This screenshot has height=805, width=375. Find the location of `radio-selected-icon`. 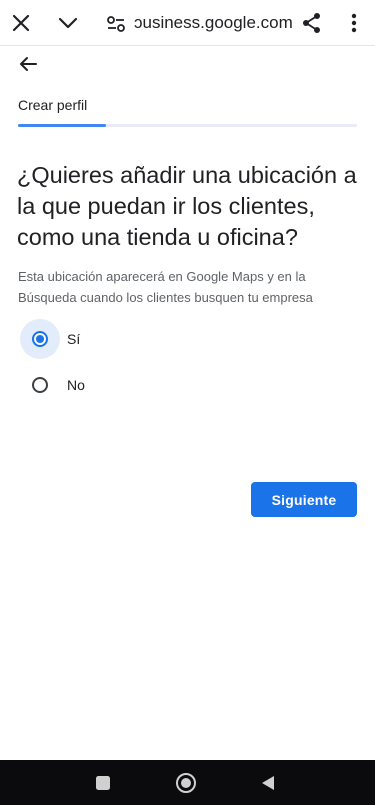

radio-selected-icon is located at coordinates (40, 339).